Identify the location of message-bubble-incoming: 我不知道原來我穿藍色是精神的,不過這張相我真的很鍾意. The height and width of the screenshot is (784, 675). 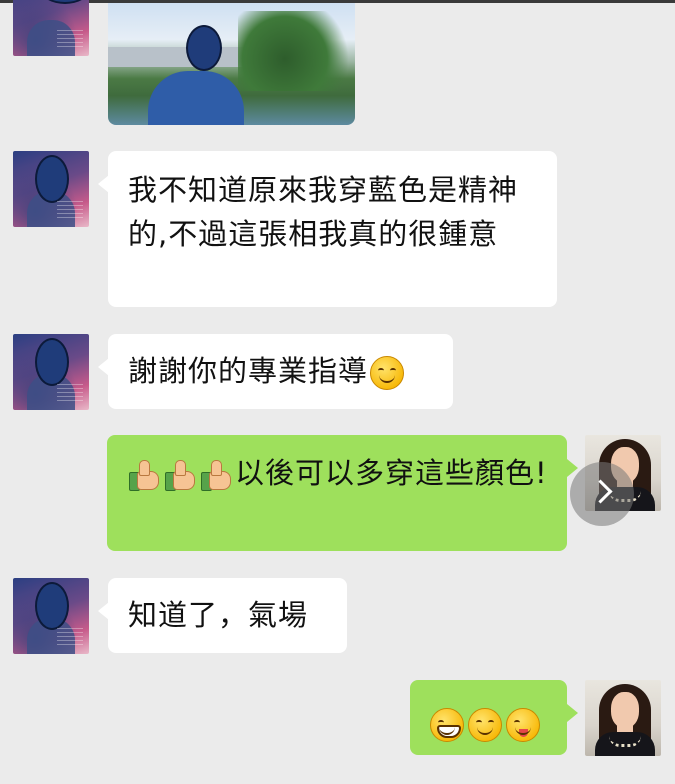
(332, 229).